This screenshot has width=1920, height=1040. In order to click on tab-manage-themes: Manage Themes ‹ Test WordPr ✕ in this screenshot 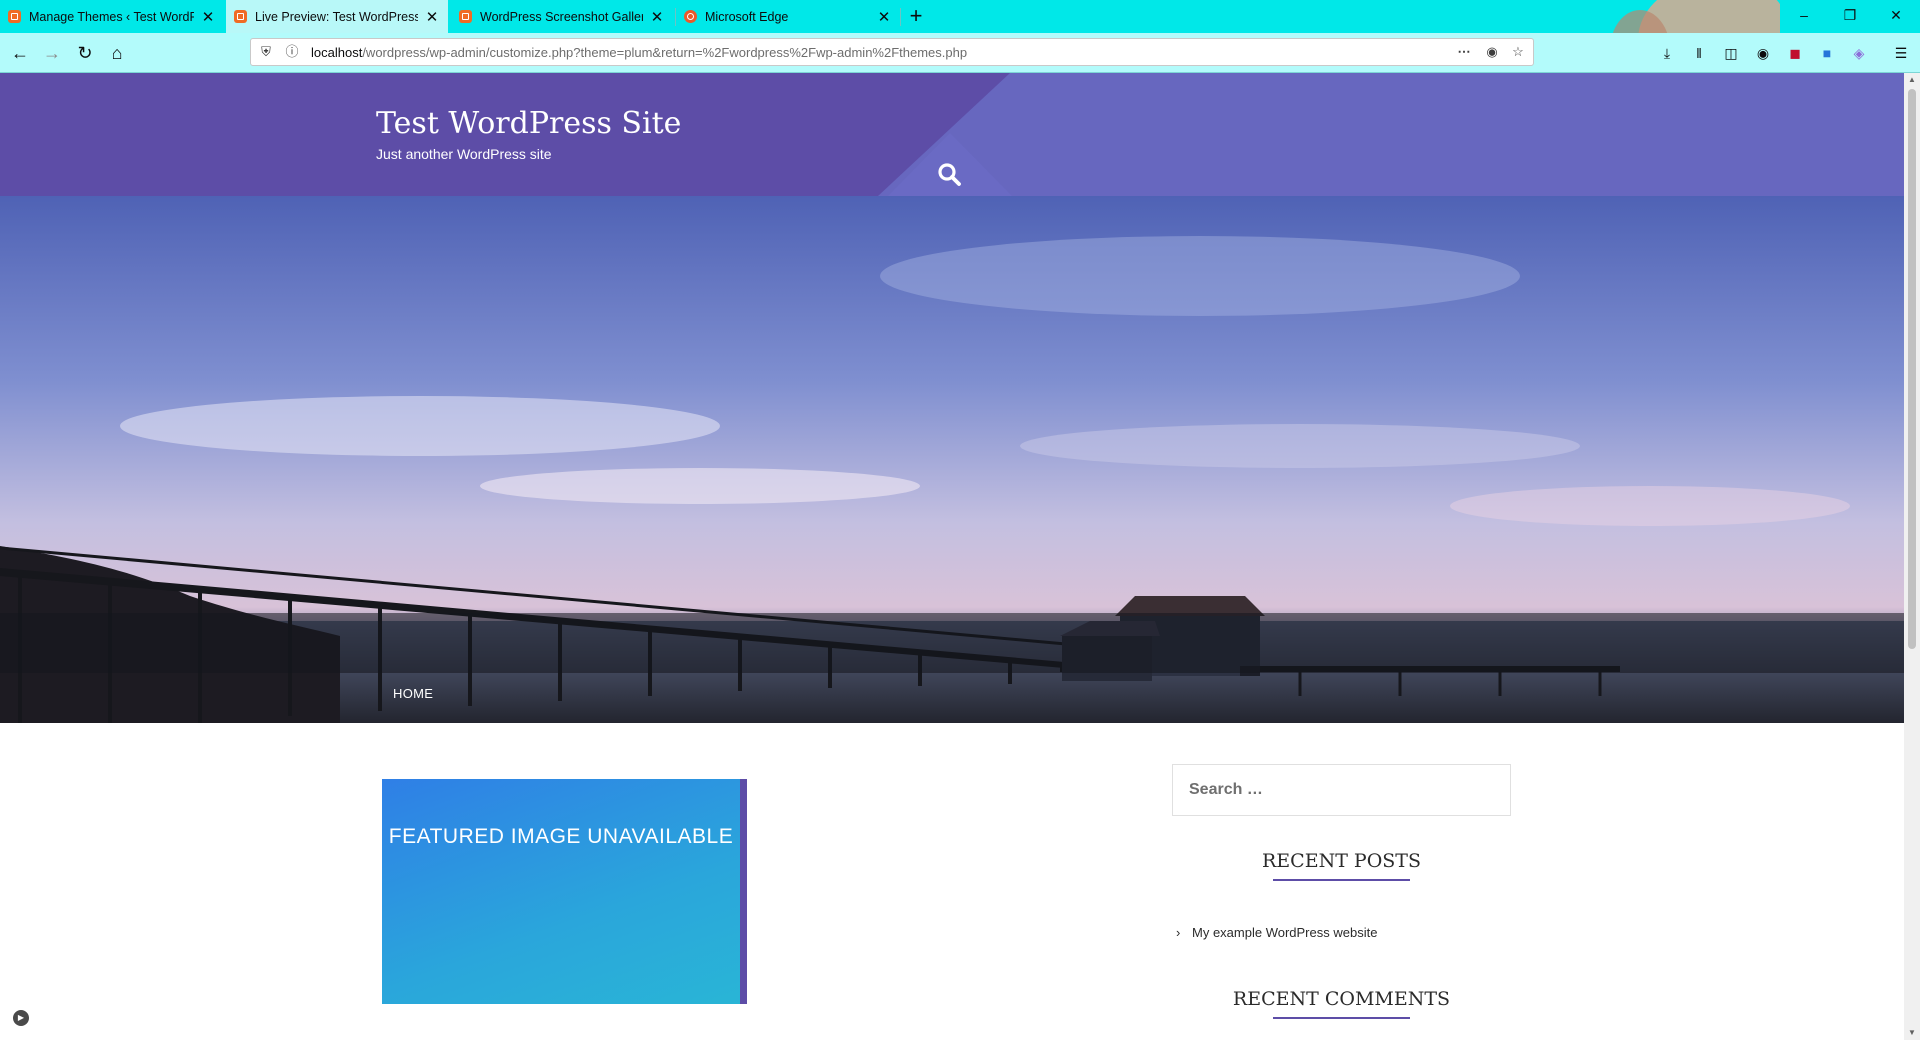, I will do `click(112, 16)`.